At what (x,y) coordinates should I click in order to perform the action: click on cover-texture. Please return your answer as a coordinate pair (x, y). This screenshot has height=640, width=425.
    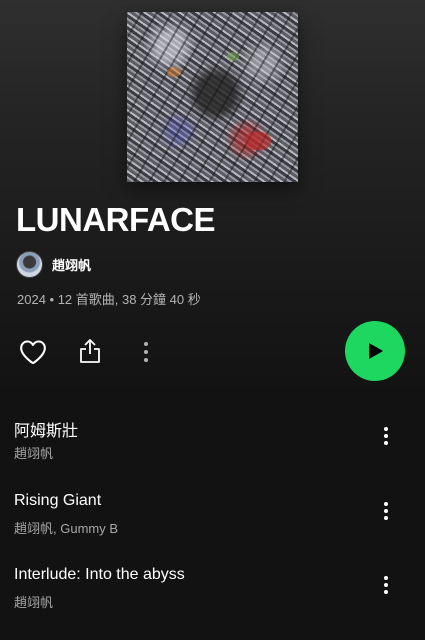
    Looking at the image, I should click on (212, 97).